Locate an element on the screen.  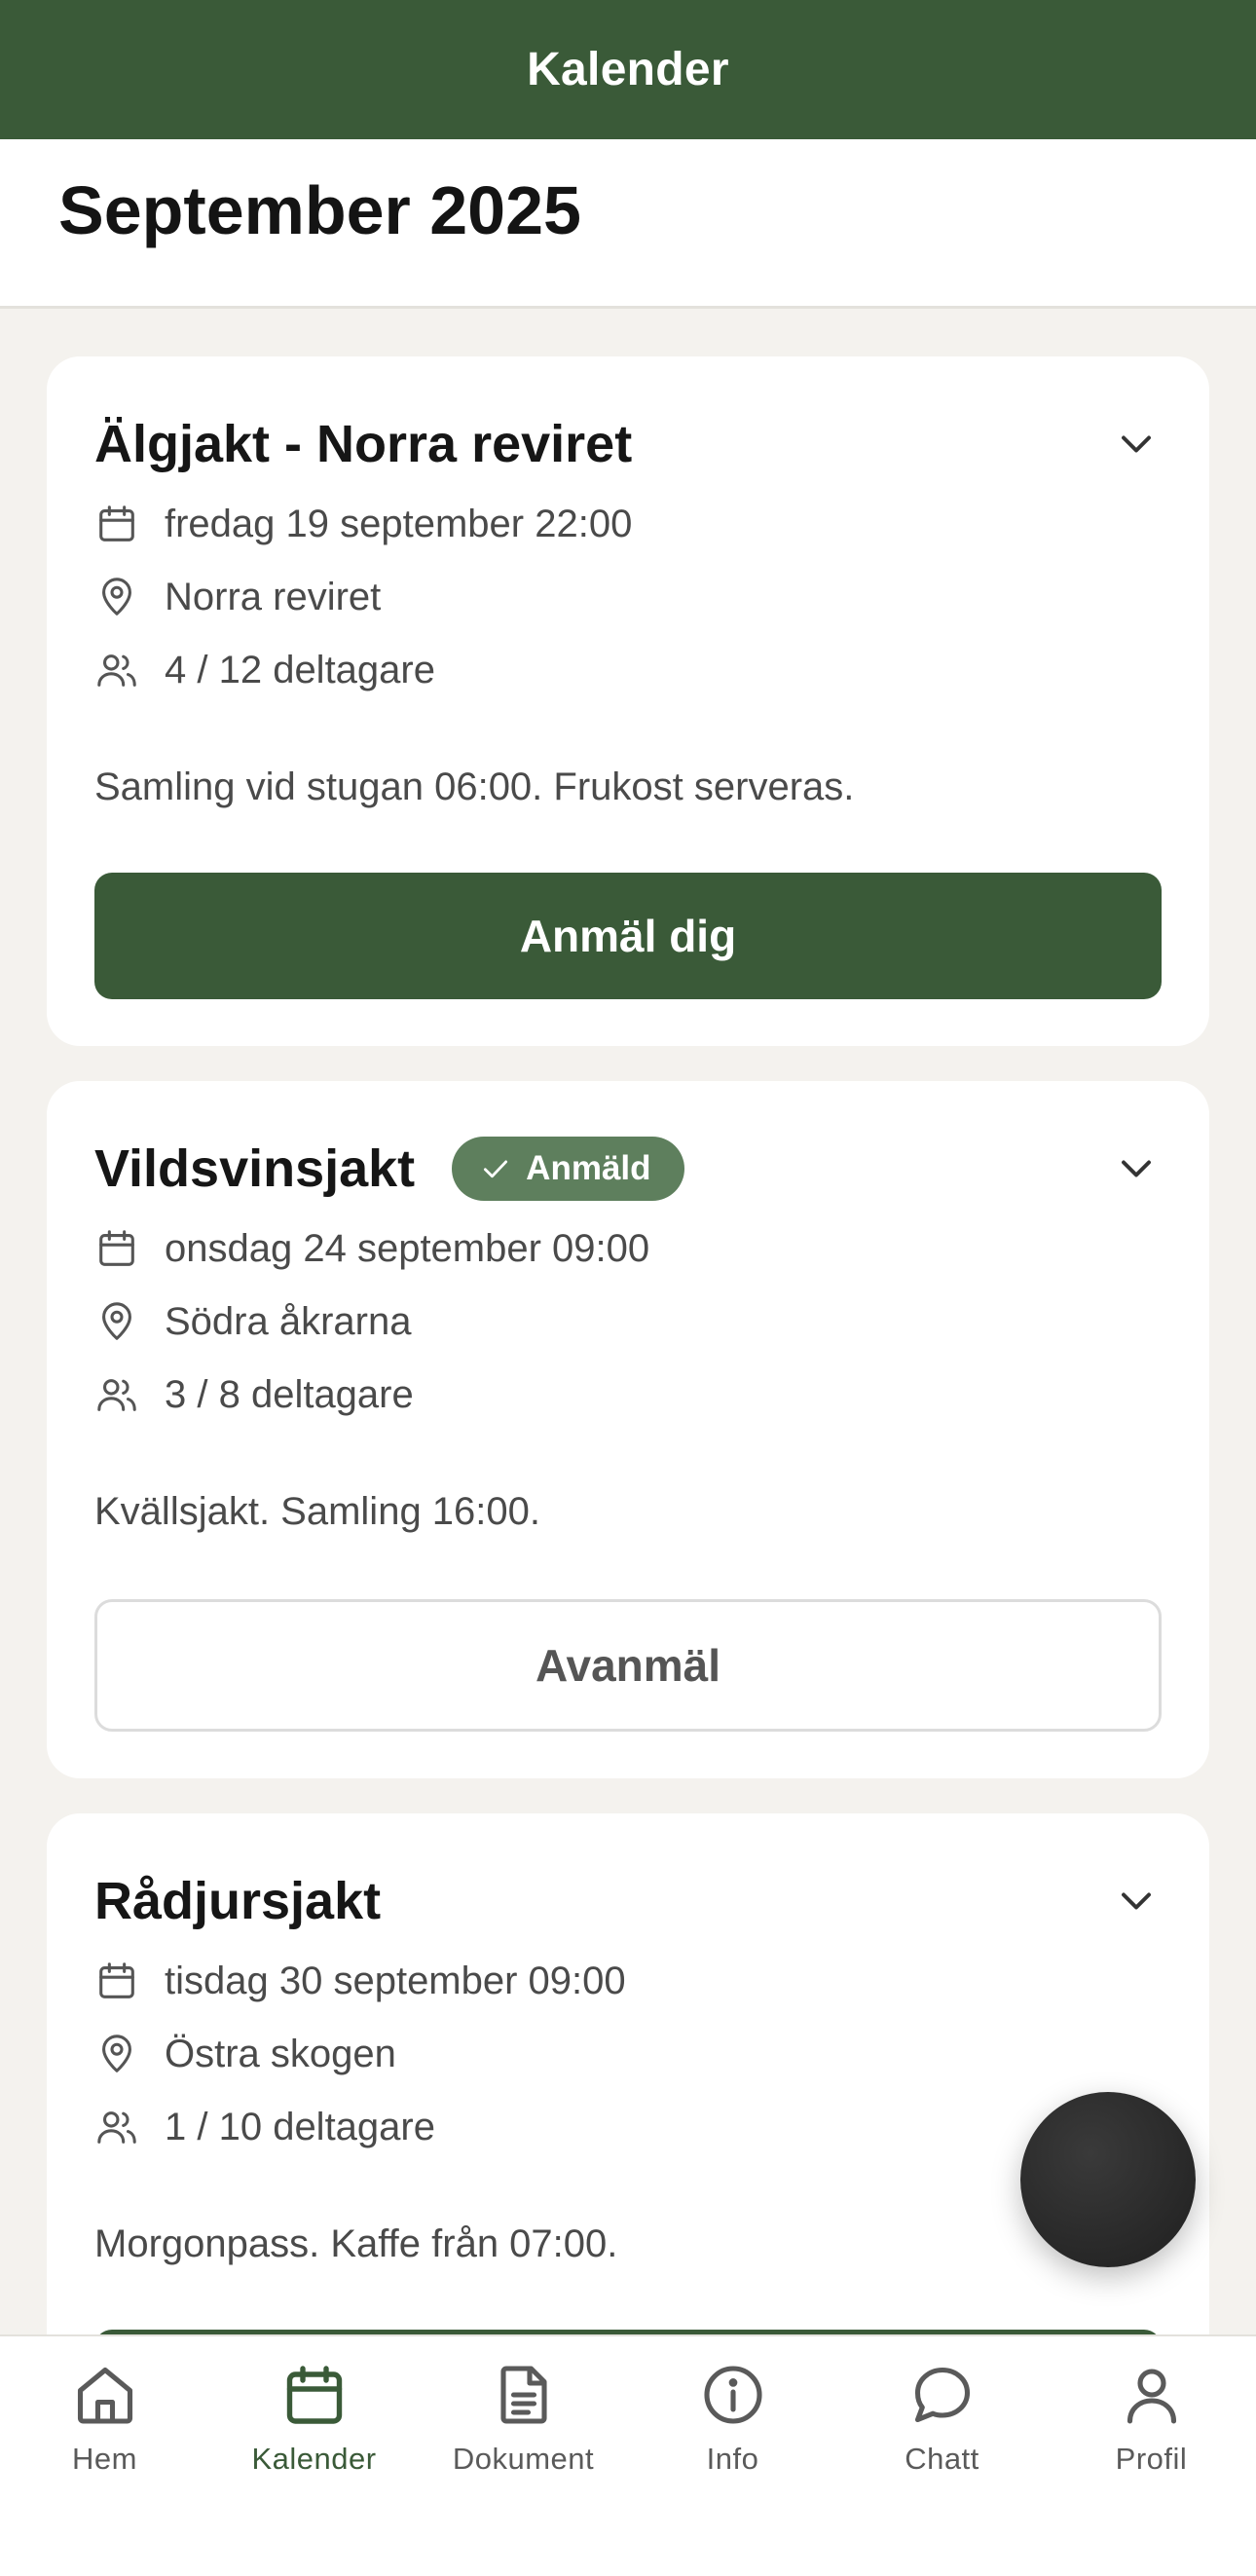
nav-label: Dokument is located at coordinates (524, 2459).